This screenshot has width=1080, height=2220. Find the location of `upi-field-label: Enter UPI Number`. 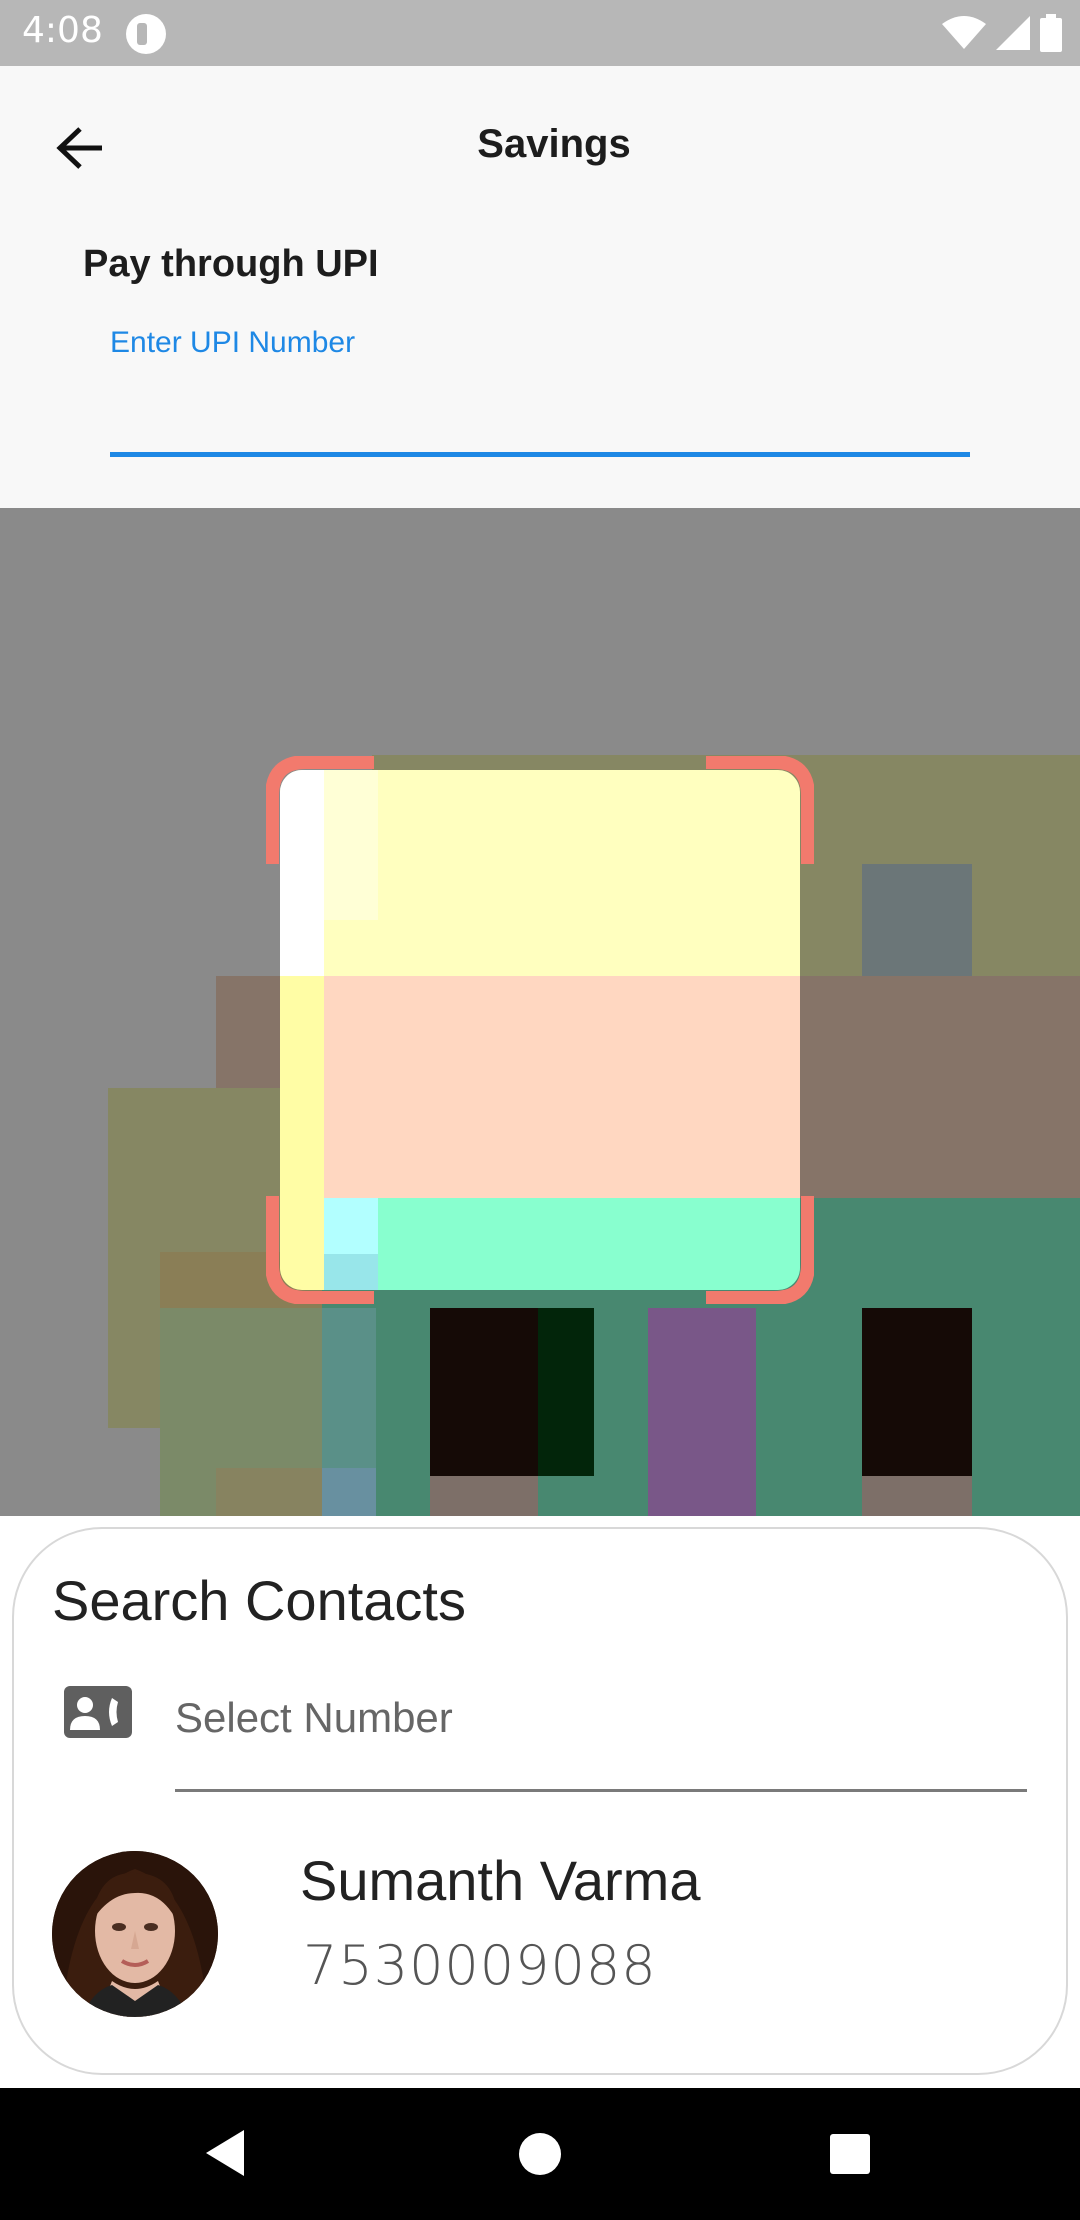

upi-field-label: Enter UPI Number is located at coordinates (233, 342).